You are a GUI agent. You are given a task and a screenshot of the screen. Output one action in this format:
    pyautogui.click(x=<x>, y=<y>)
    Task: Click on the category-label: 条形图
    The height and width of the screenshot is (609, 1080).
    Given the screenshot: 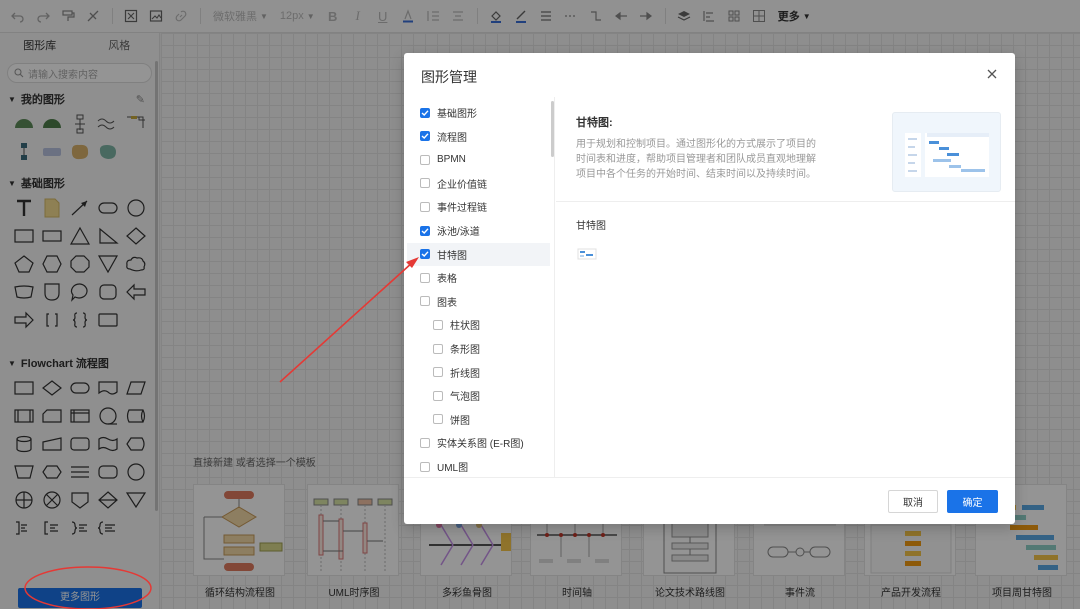 What is the action you would take?
    pyautogui.click(x=465, y=350)
    